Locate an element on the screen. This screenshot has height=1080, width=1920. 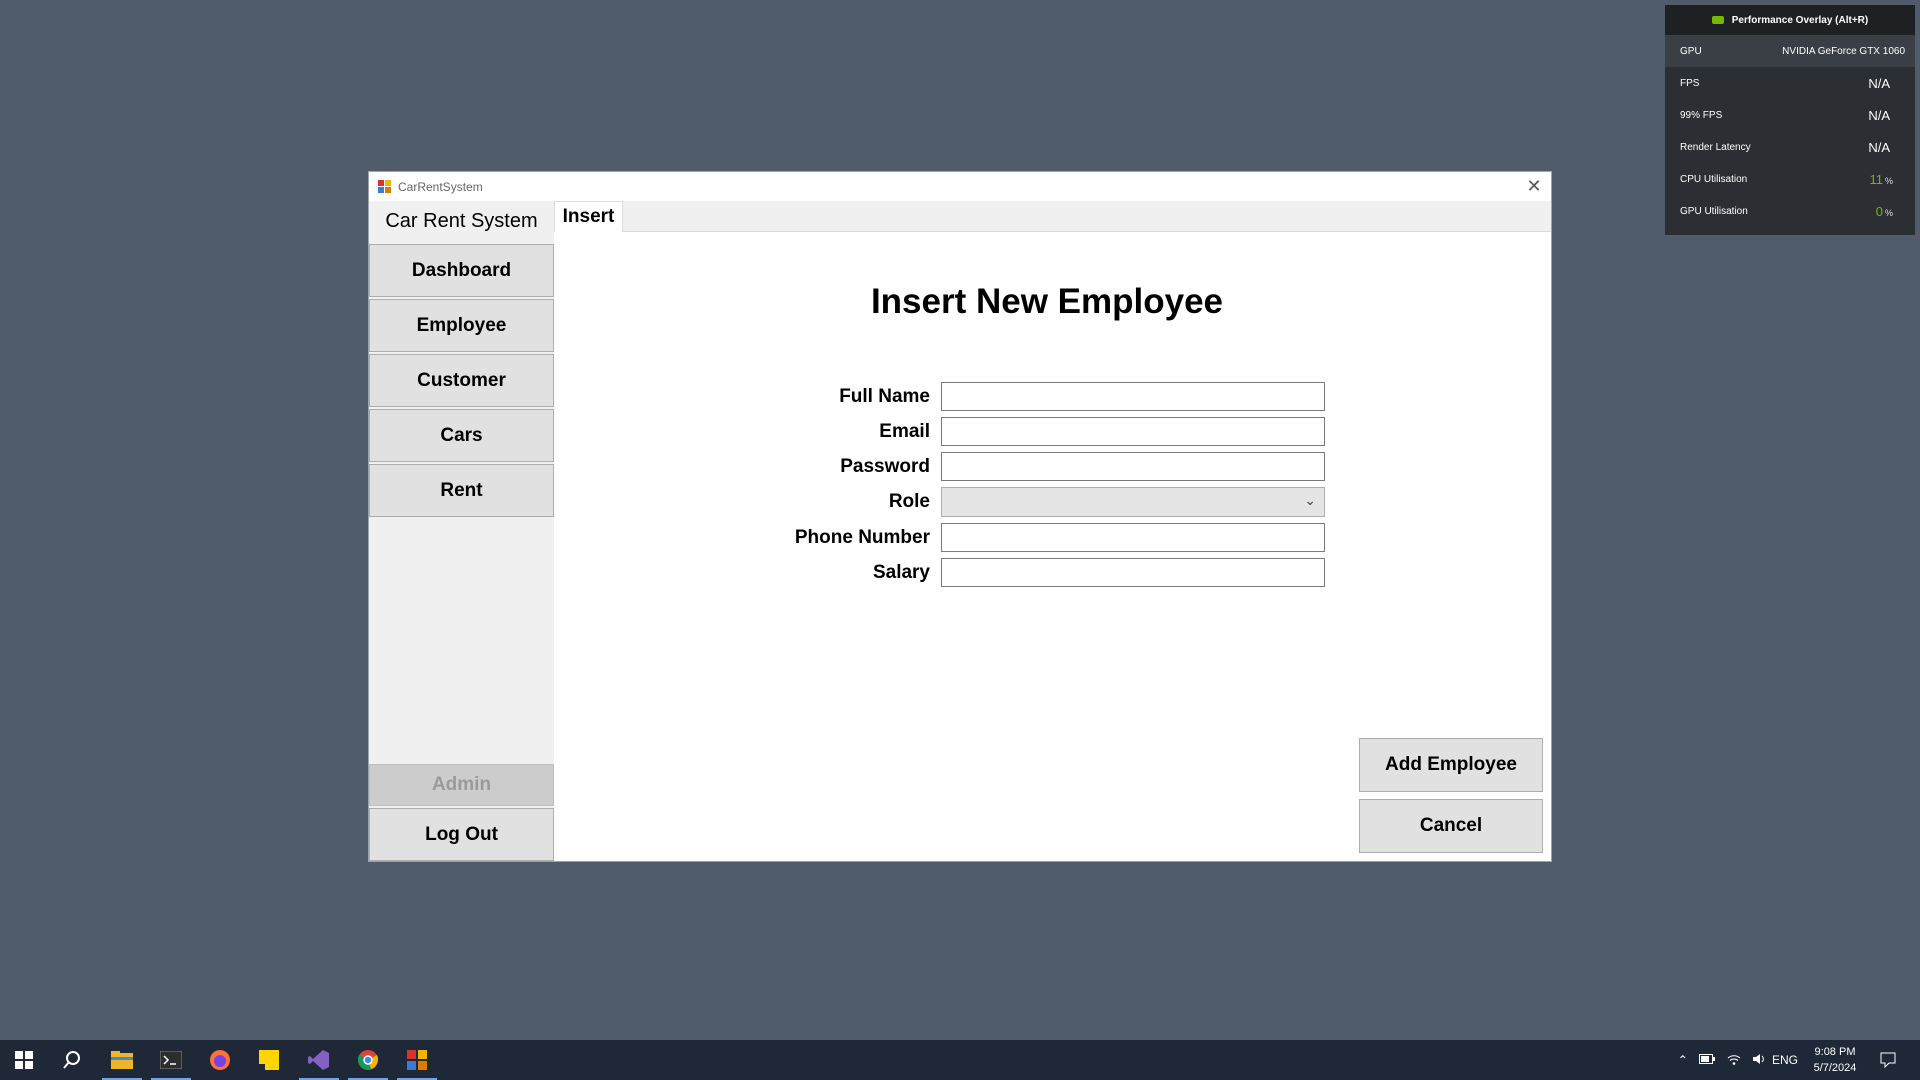
tab-strip: Insert is located at coordinates (1052, 216).